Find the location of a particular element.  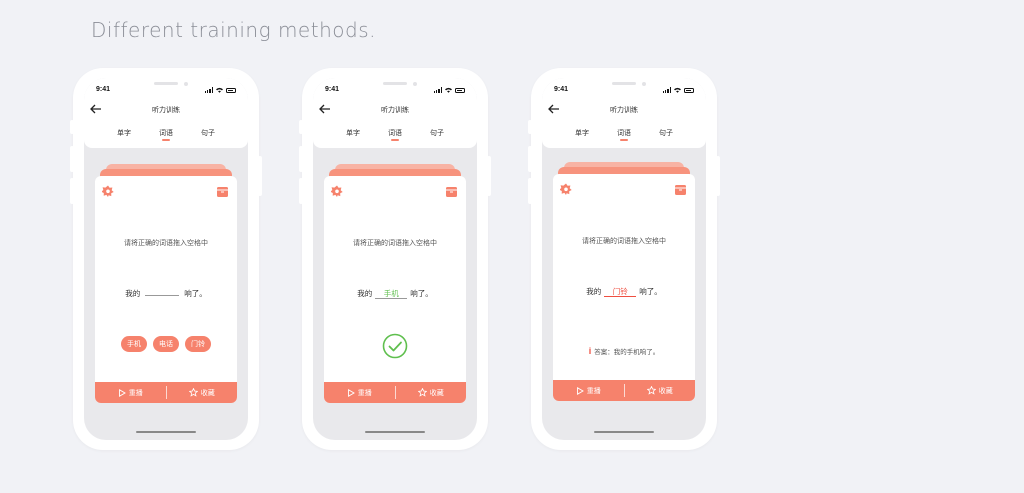

info-icon: i is located at coordinates (590, 351).